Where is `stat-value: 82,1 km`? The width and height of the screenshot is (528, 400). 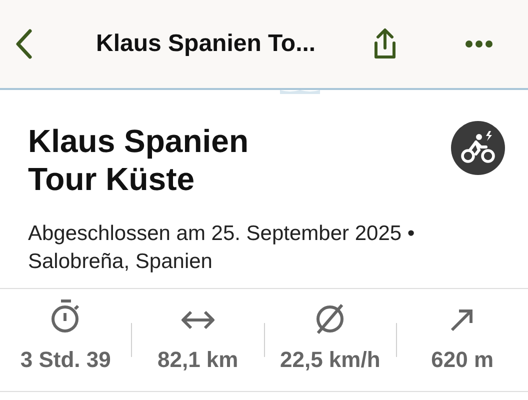
stat-value: 82,1 km is located at coordinates (198, 360).